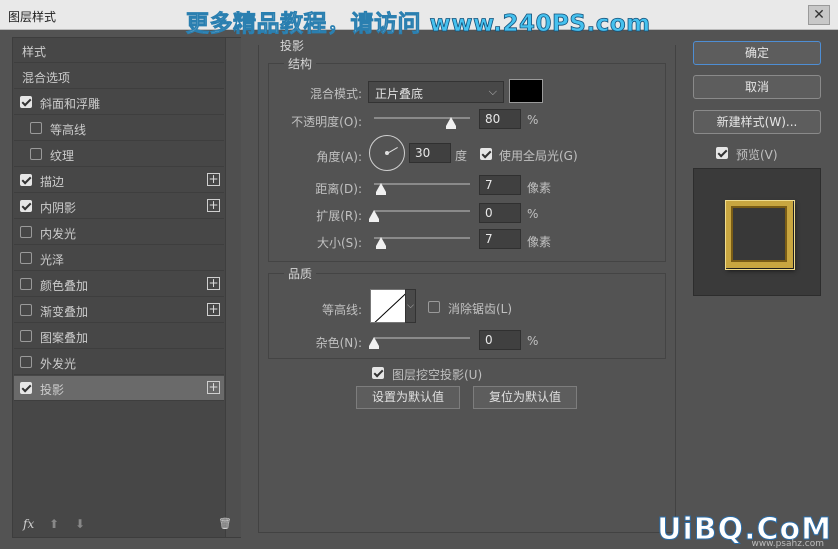 Image resolution: width=838 pixels, height=549 pixels. Describe the element at coordinates (339, 243) in the screenshot. I see `size-label: 大小(S):` at that location.